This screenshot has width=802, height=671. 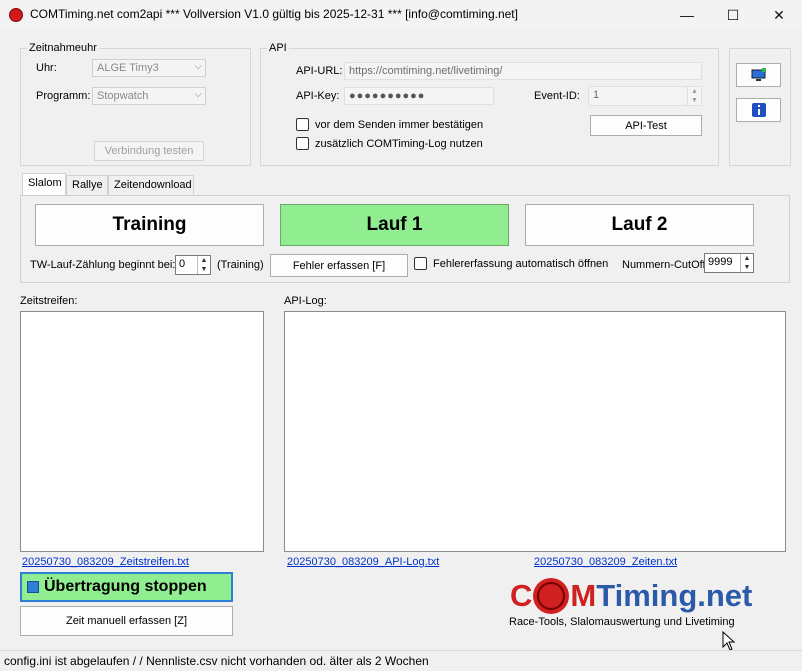 What do you see at coordinates (319, 71) in the screenshot?
I see `api-url-label: API-URL:` at bounding box center [319, 71].